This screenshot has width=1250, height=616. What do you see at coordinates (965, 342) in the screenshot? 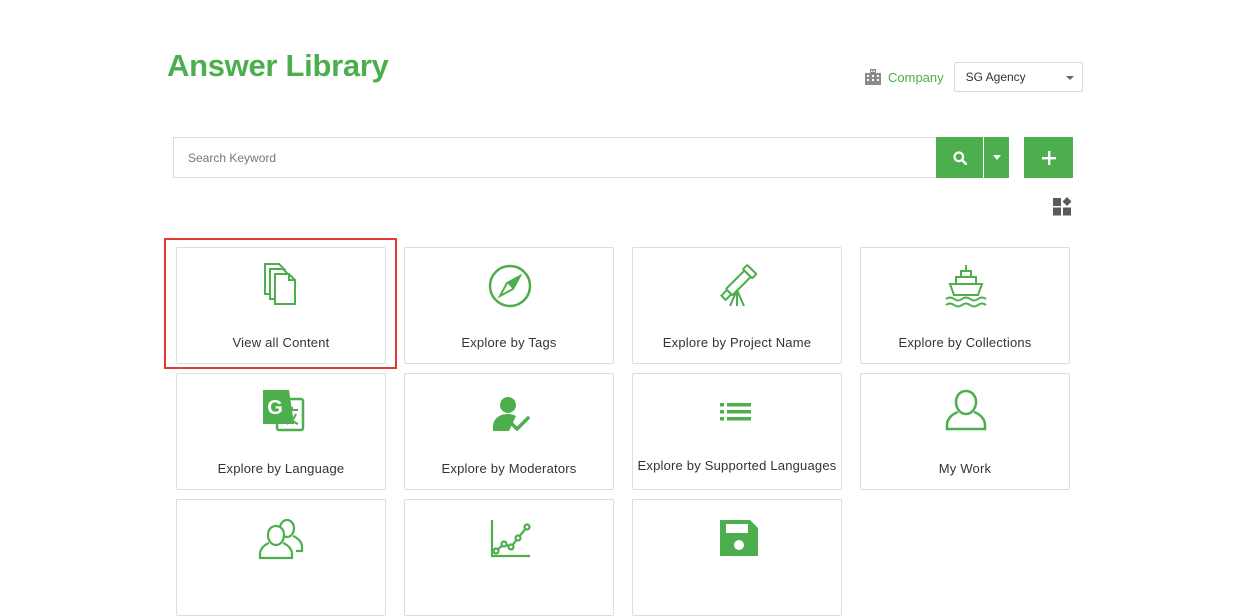
I see `tile-label: Explore by Collections` at bounding box center [965, 342].